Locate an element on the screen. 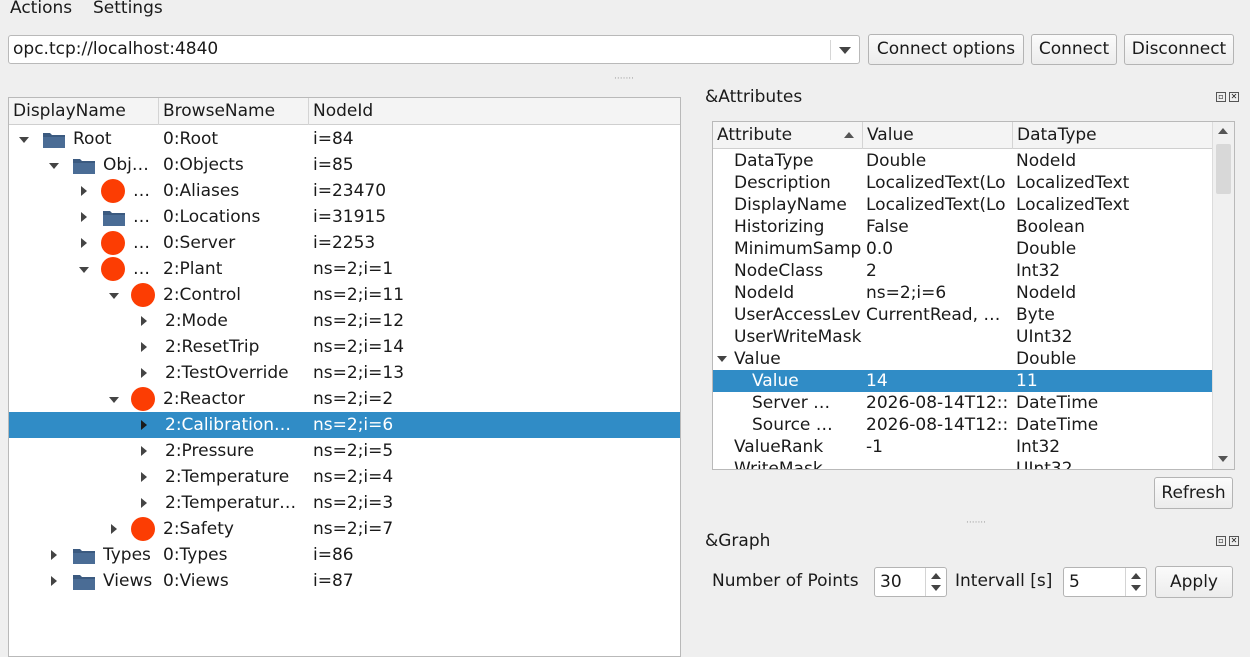 The width and height of the screenshot is (1250, 657). attribute-row: UserWriteMask UInt32 is located at coordinates (962, 337).